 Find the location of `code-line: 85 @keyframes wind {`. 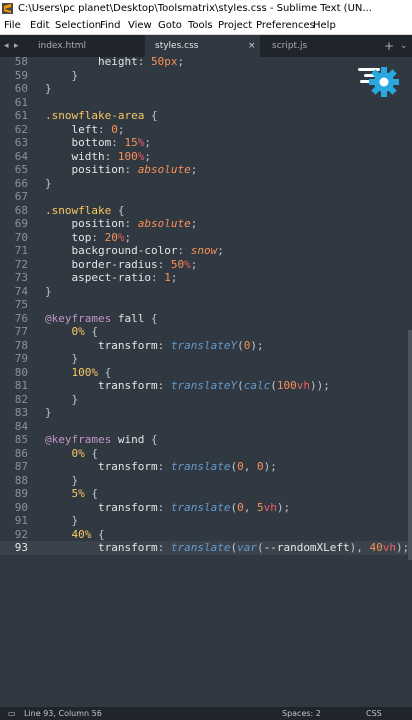

code-line: 85 @keyframes wind { is located at coordinates (206, 440).